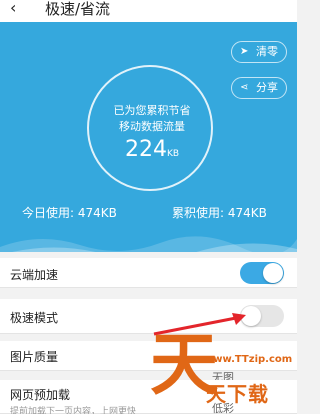 This screenshot has height=414, width=320. What do you see at coordinates (145, 149) in the screenshot?
I see `savings-number: 224` at bounding box center [145, 149].